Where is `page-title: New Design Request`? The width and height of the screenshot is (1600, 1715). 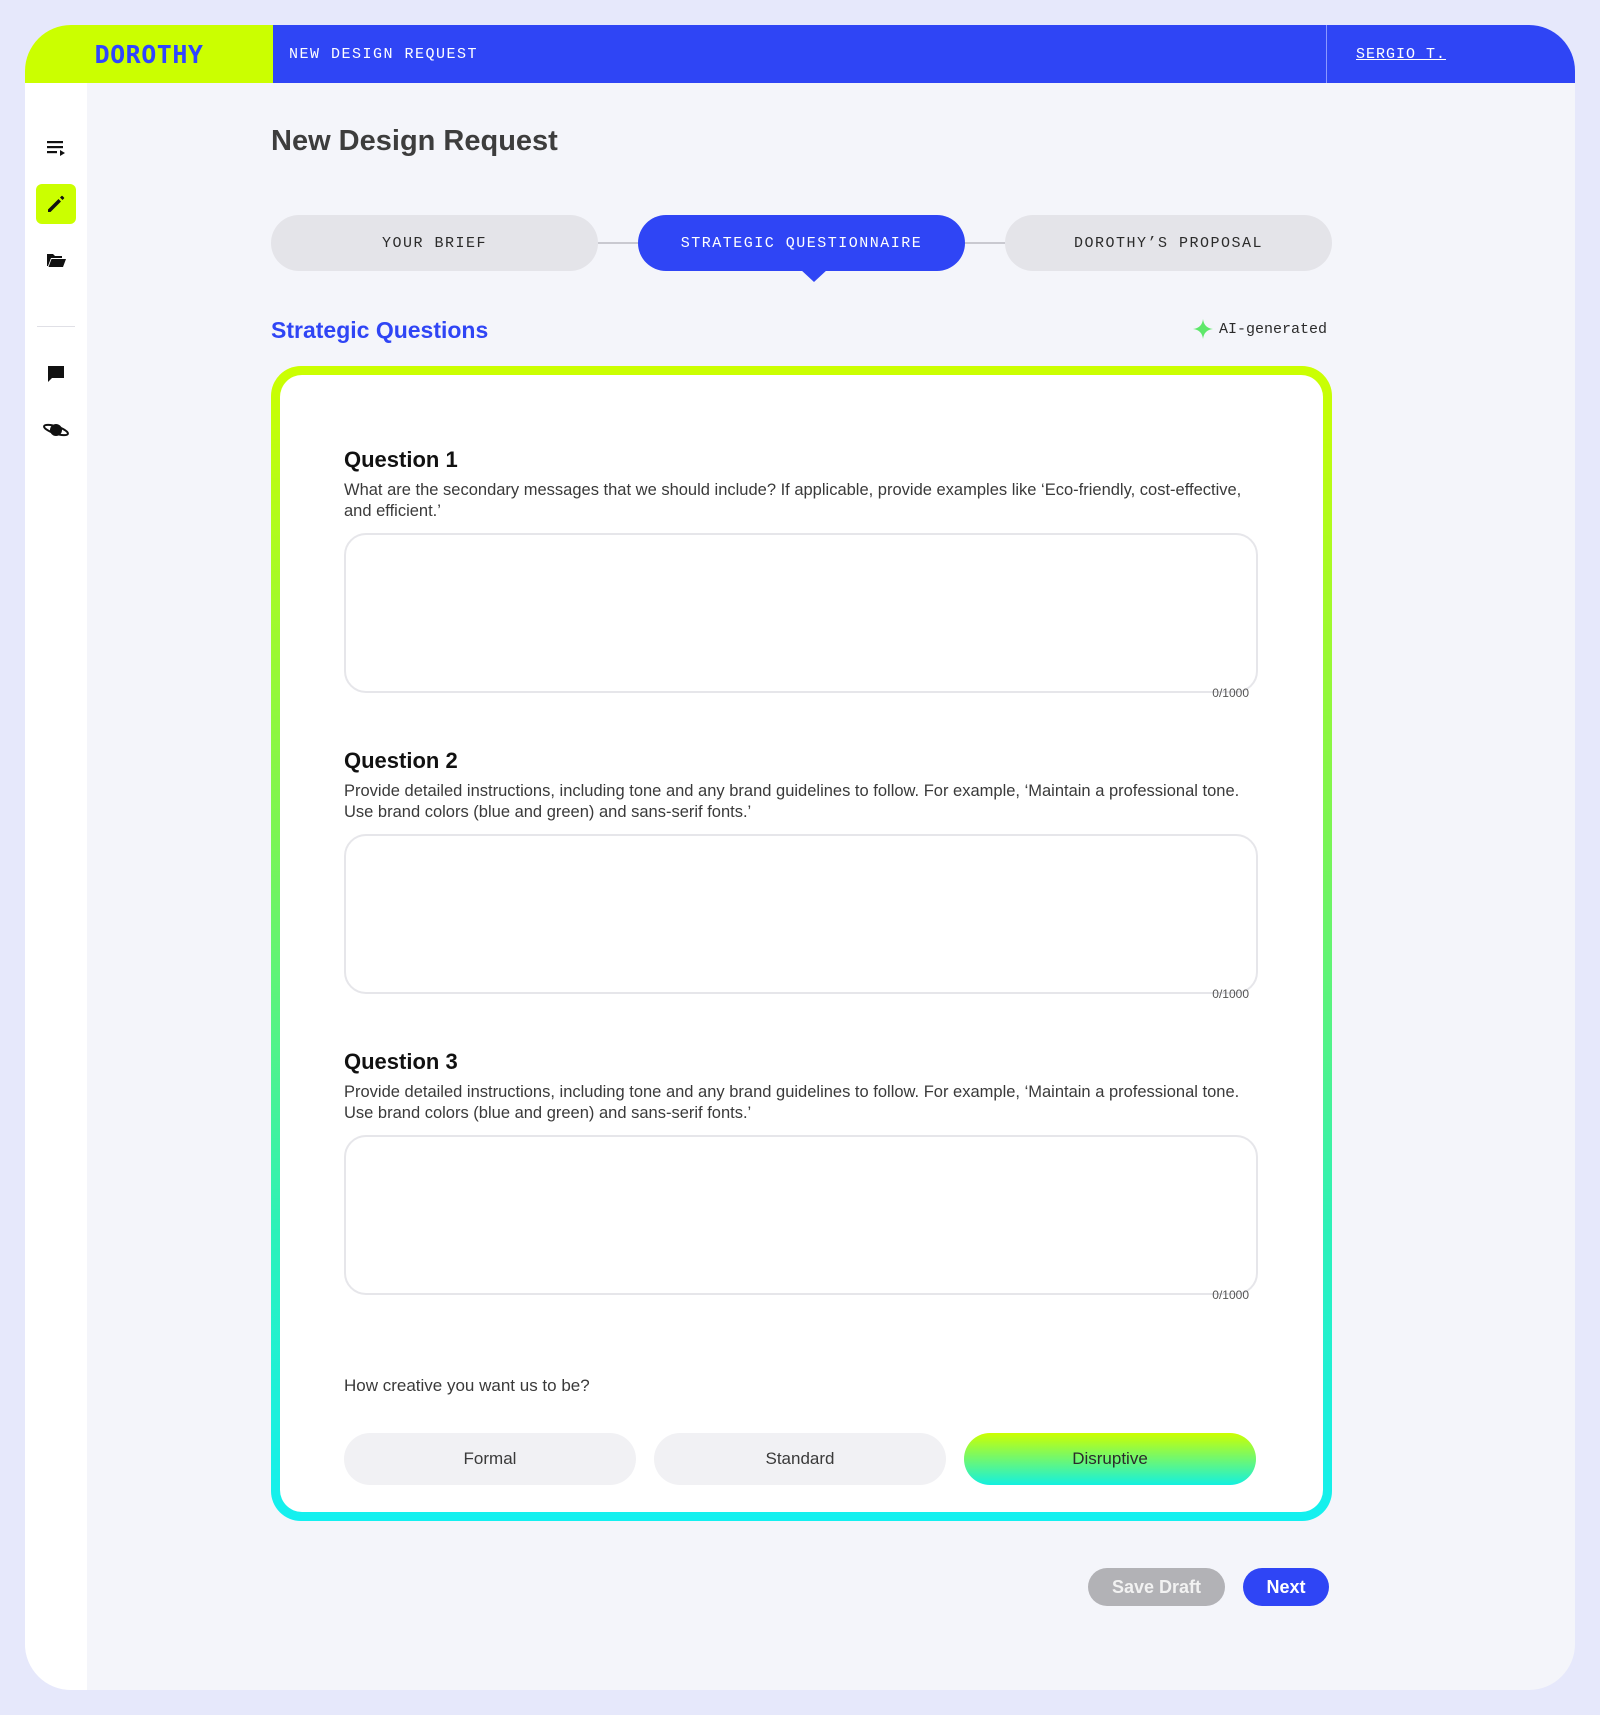 page-title: New Design Request is located at coordinates (414, 141).